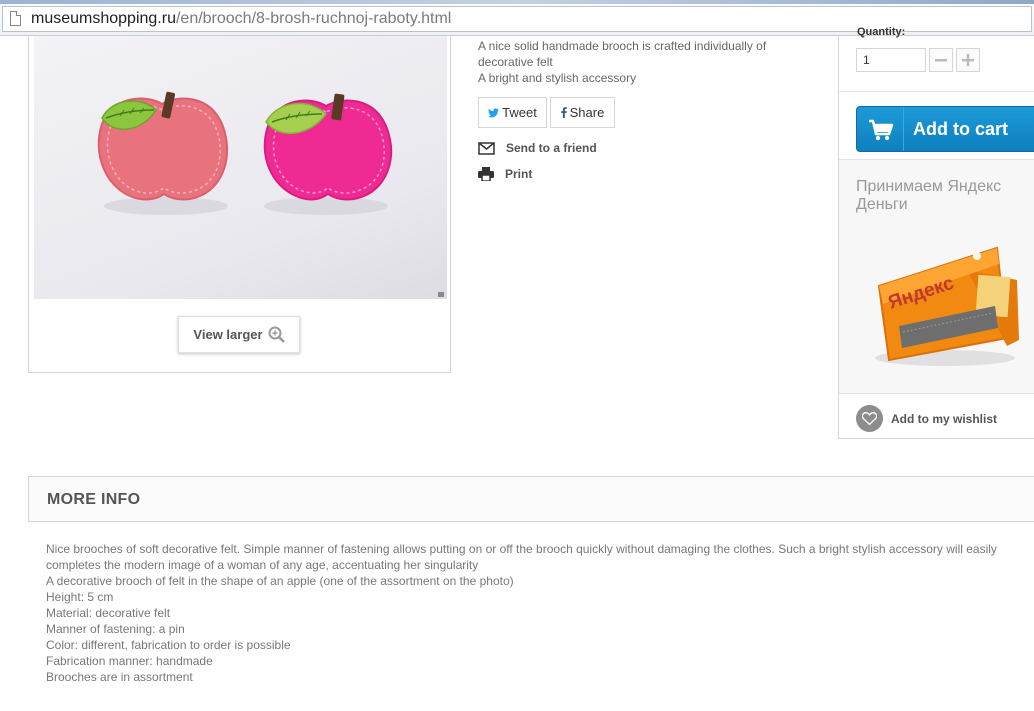 Image resolution: width=1034 pixels, height=711 pixels. Describe the element at coordinates (563, 112) in the screenshot. I see `facebook-icon` at that location.